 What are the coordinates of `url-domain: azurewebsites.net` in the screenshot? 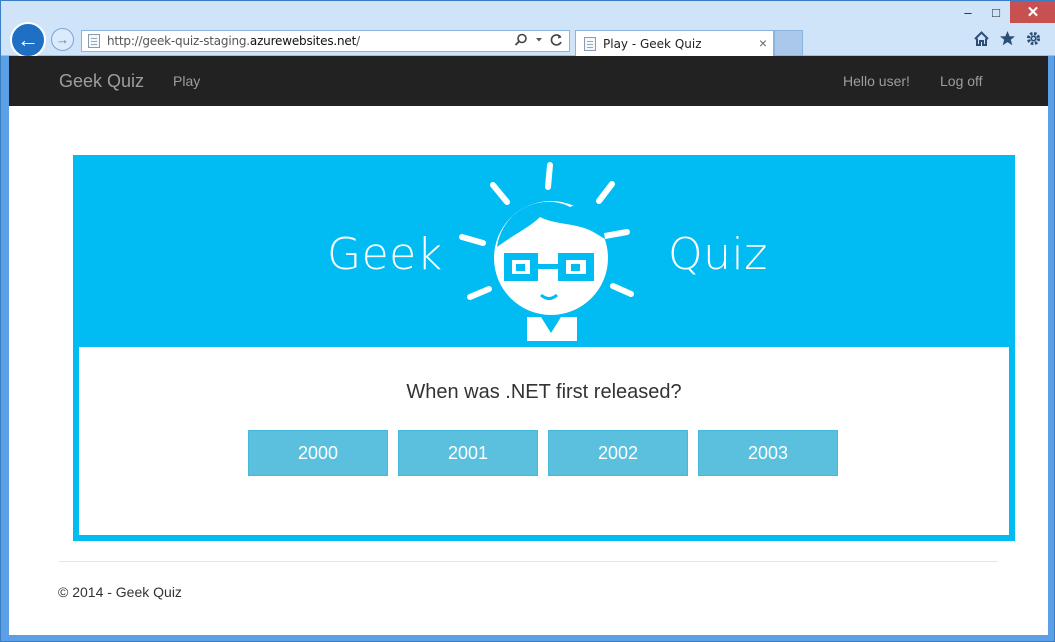 It's located at (303, 41).